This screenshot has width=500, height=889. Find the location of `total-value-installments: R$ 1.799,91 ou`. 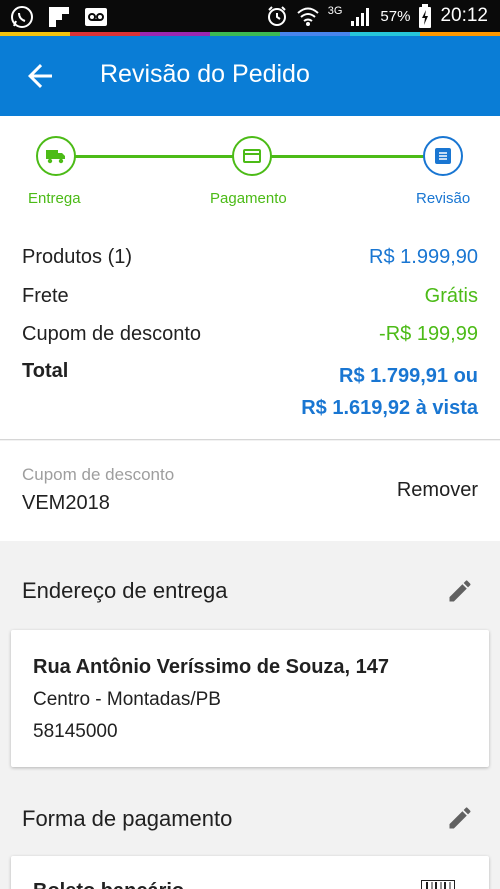

total-value-installments: R$ 1.799,91 ou is located at coordinates (408, 376).